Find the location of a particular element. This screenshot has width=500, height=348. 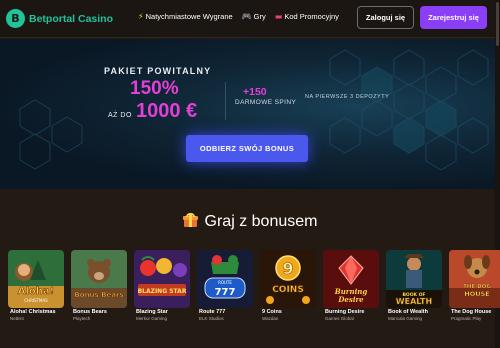

nav-item-label: Natychmiastowe Wygrane is located at coordinates (189, 16).